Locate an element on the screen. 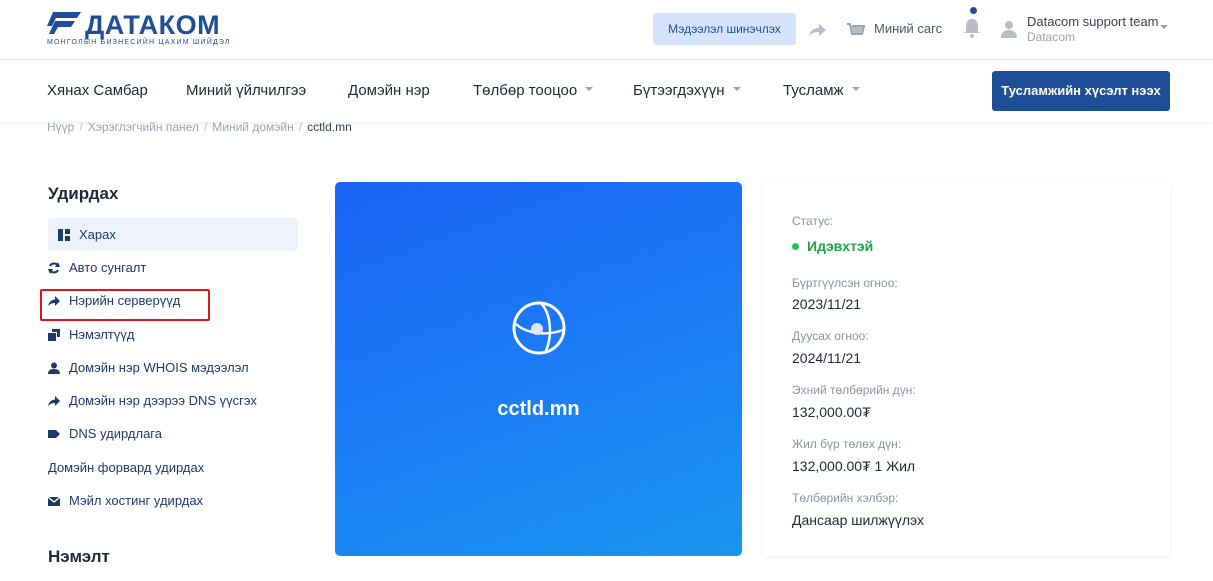 This screenshot has height=581, width=1213. sidebar-item-nameservers: Нэрийн серверүүд is located at coordinates (173, 300).